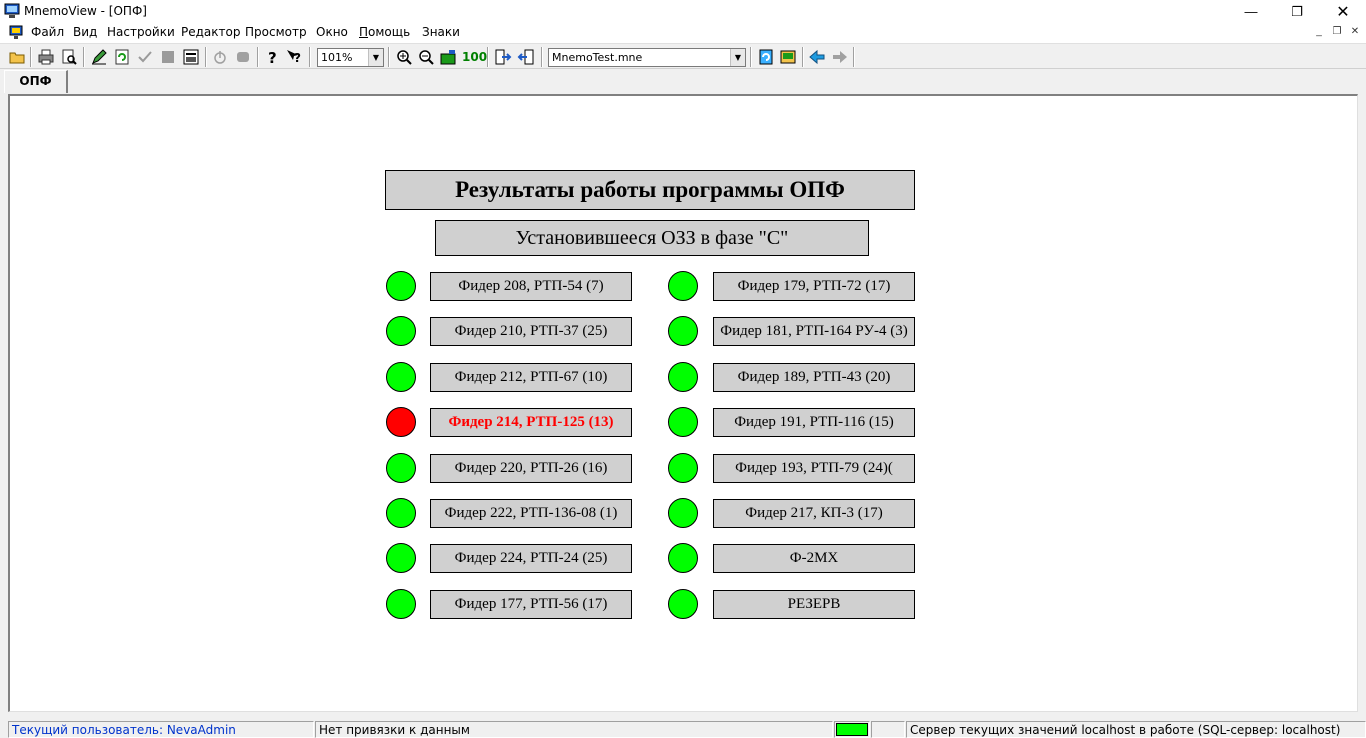 The height and width of the screenshot is (738, 1366). Describe the element at coordinates (12, 10) in the screenshot. I see `app-icon` at that location.